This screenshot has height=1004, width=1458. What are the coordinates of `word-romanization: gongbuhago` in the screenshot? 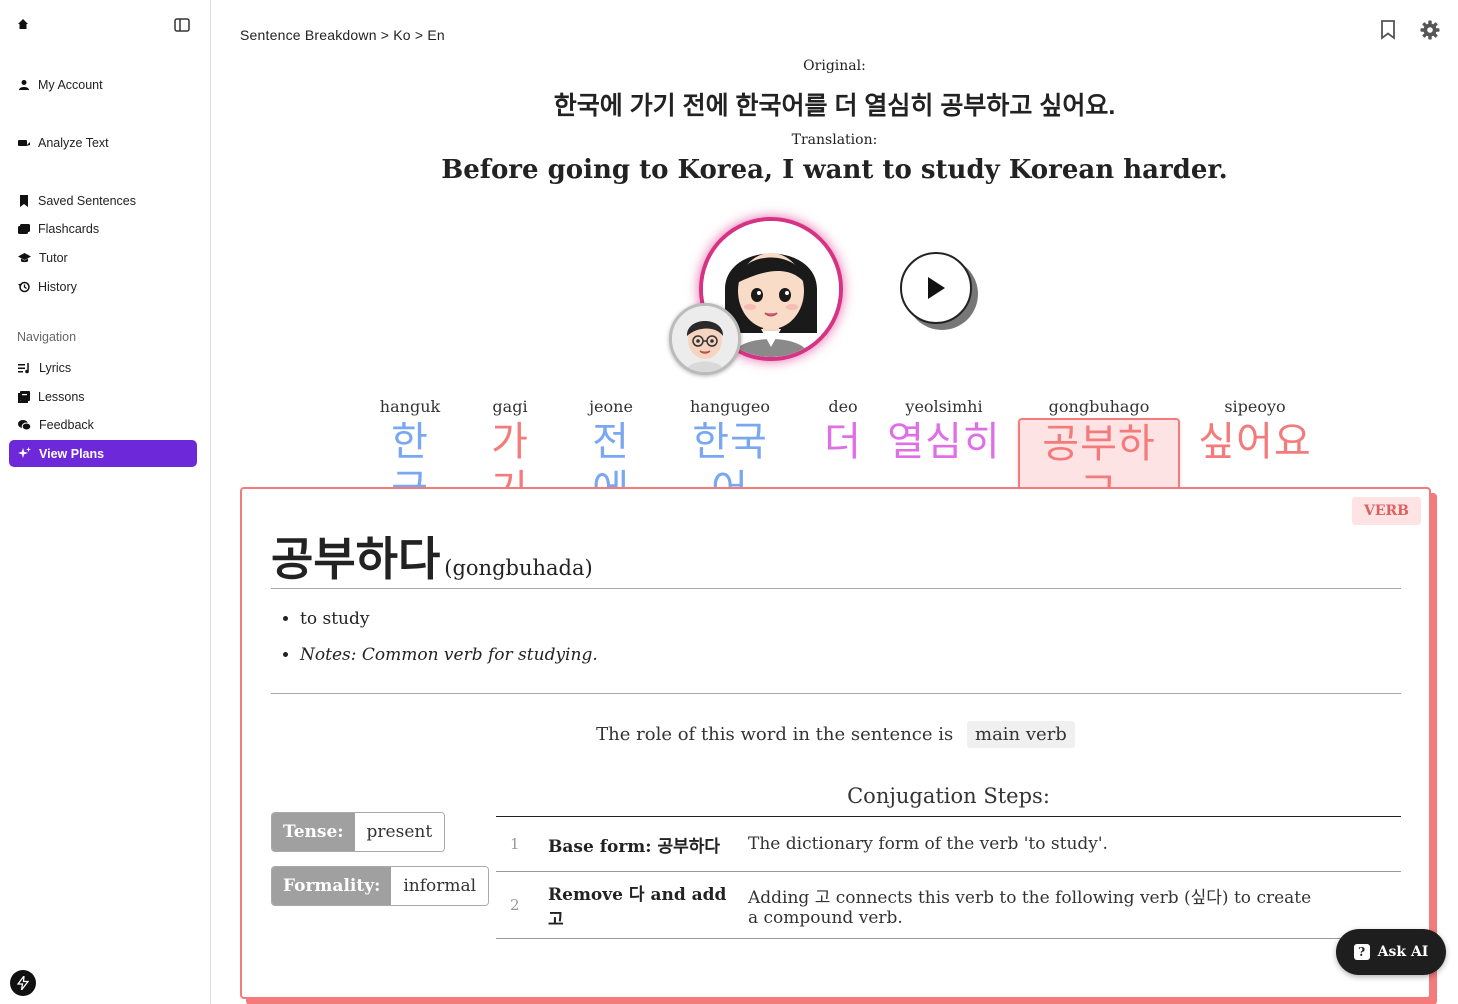 It's located at (1099, 406).